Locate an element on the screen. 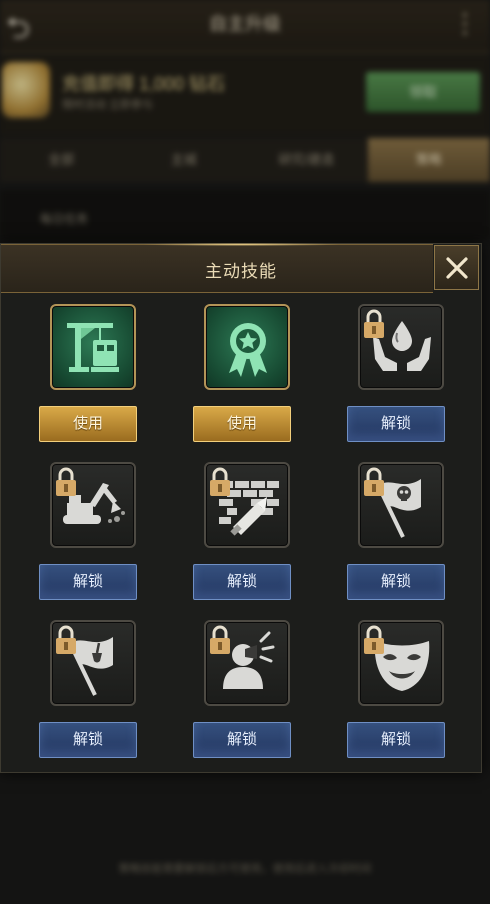 The width and height of the screenshot is (490, 904). footer-text: 策略技能需要解锁后方可使用，使用后进入冷却时间 is located at coordinates (245, 869).